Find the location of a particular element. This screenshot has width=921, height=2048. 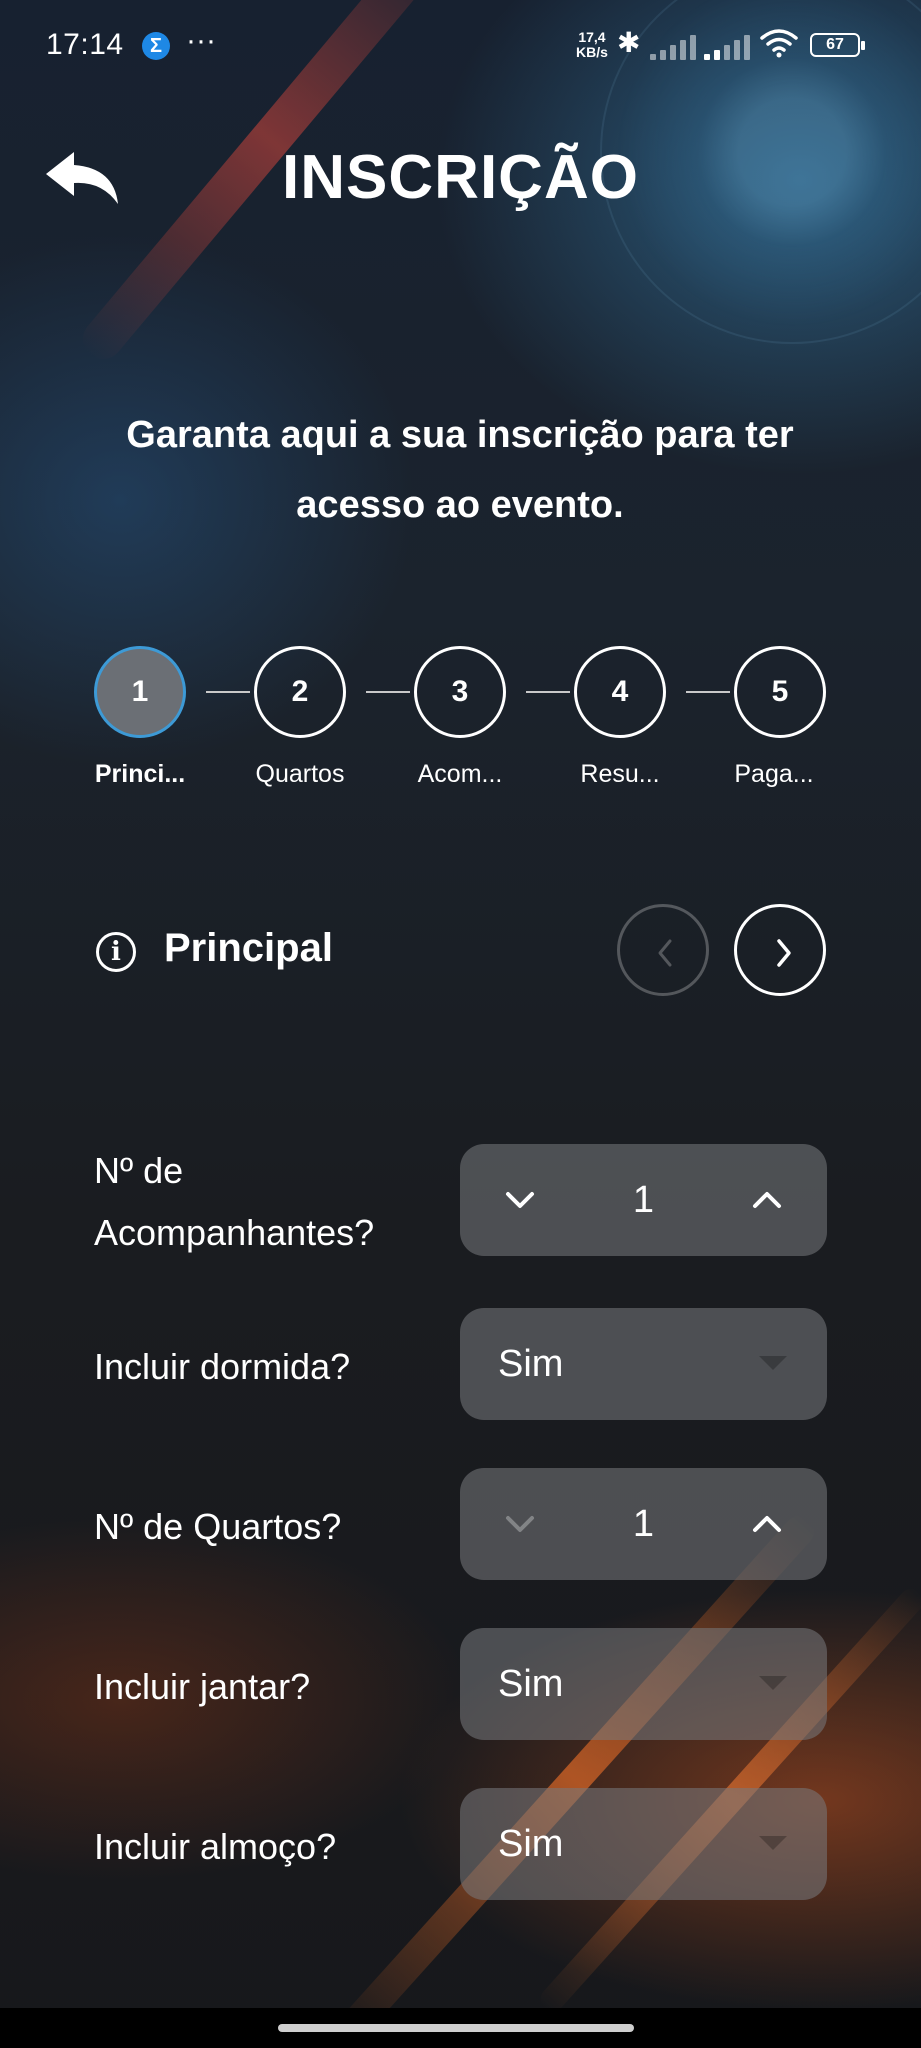

sigma-notification-icon: Σ is located at coordinates (156, 46).